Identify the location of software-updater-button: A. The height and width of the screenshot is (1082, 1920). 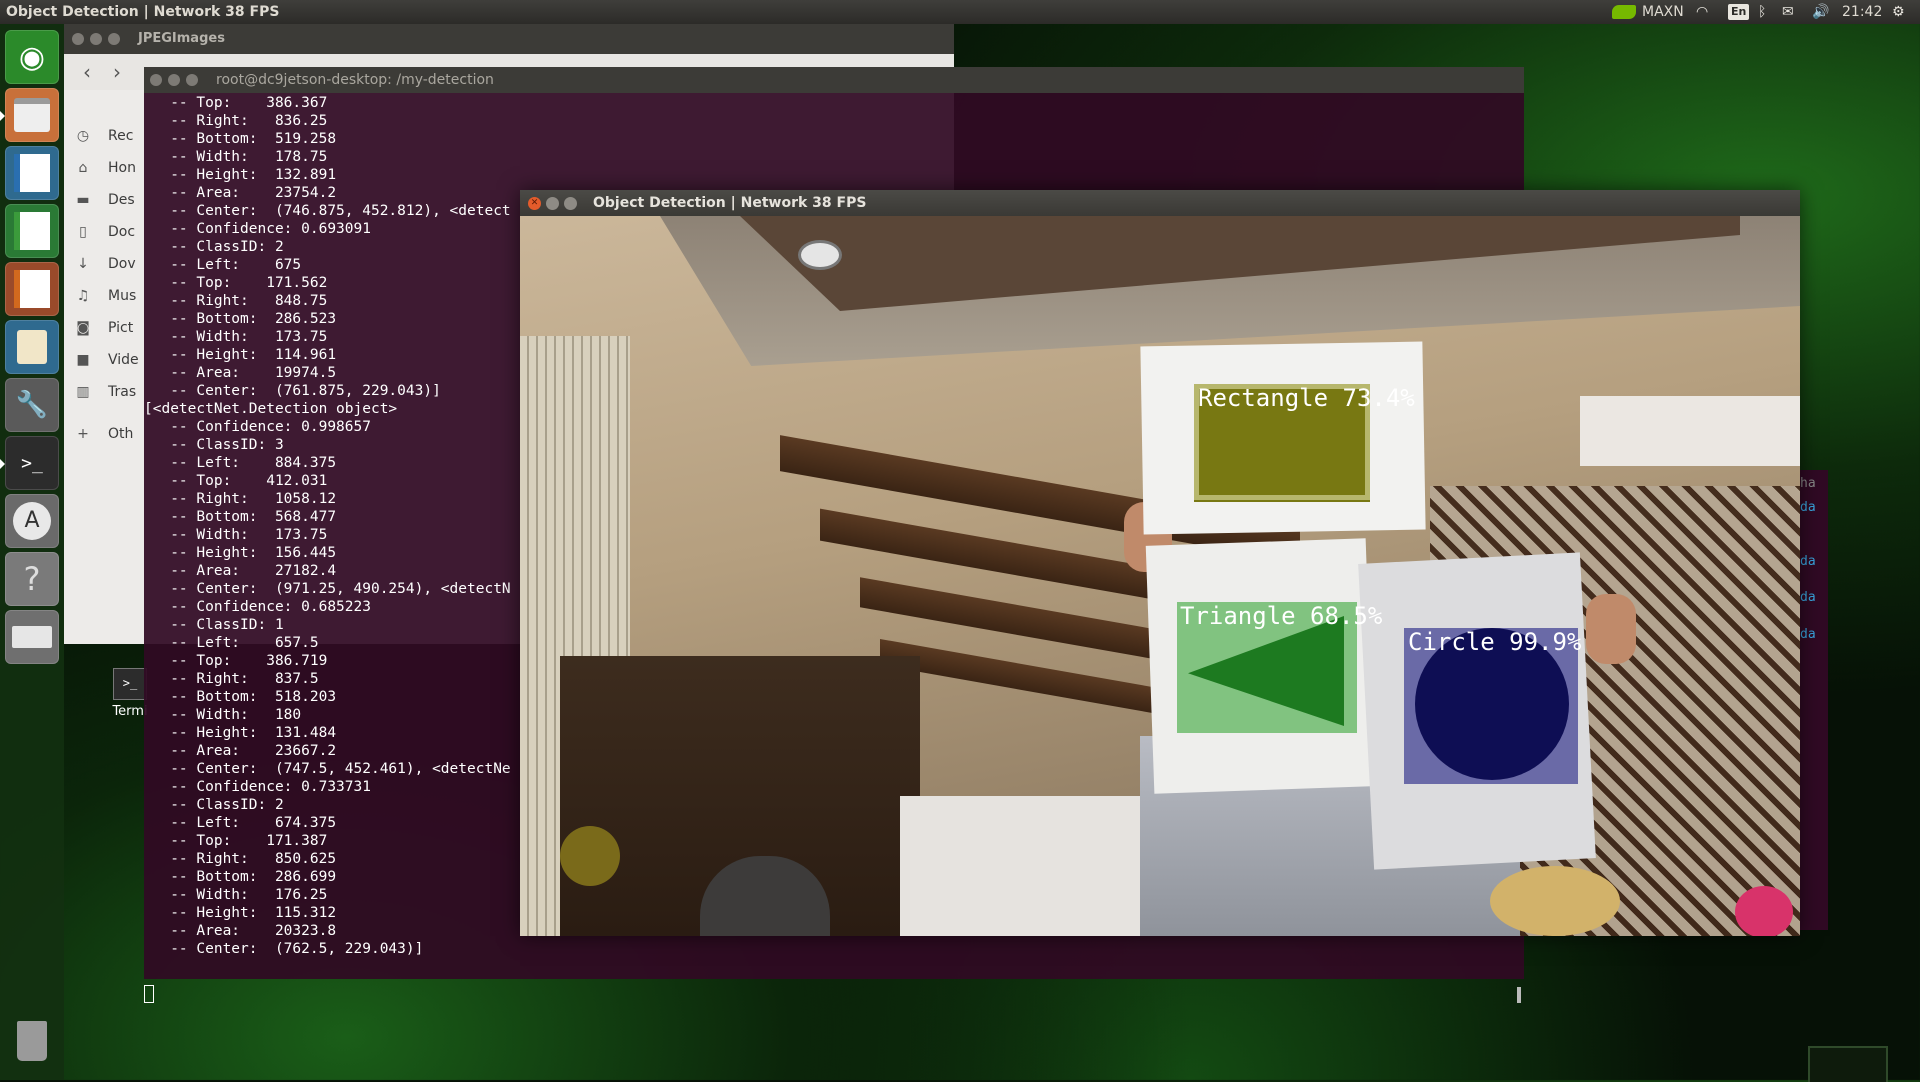
(32, 521).